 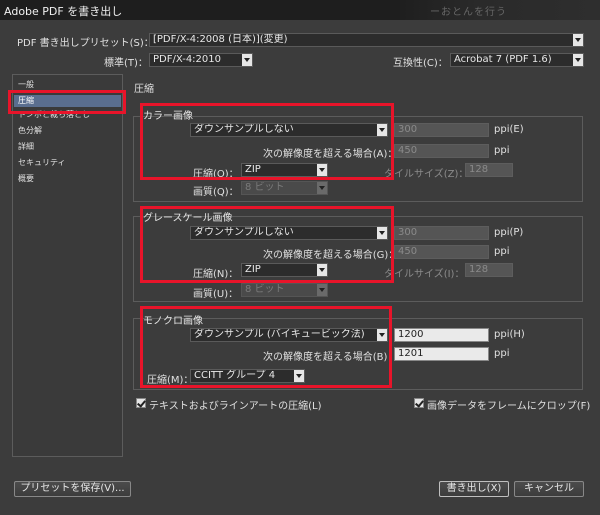 I want to click on text-art-checkbox, so click(x=141, y=403).